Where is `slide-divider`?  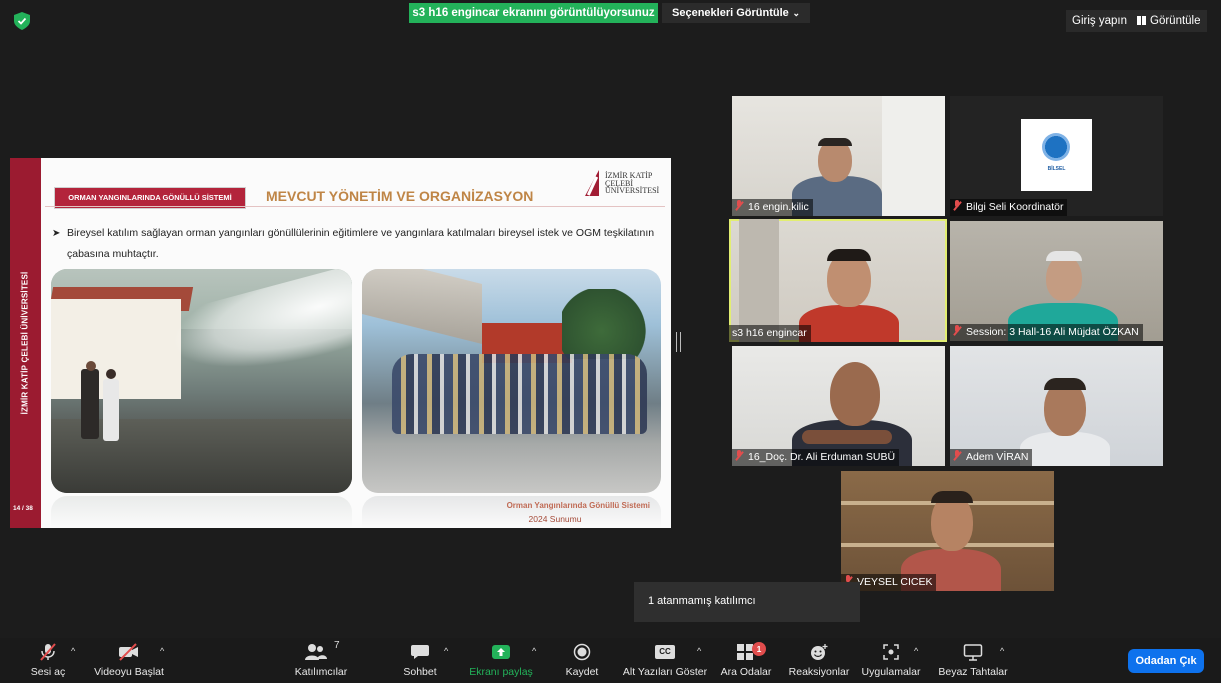
slide-divider is located at coordinates (355, 206).